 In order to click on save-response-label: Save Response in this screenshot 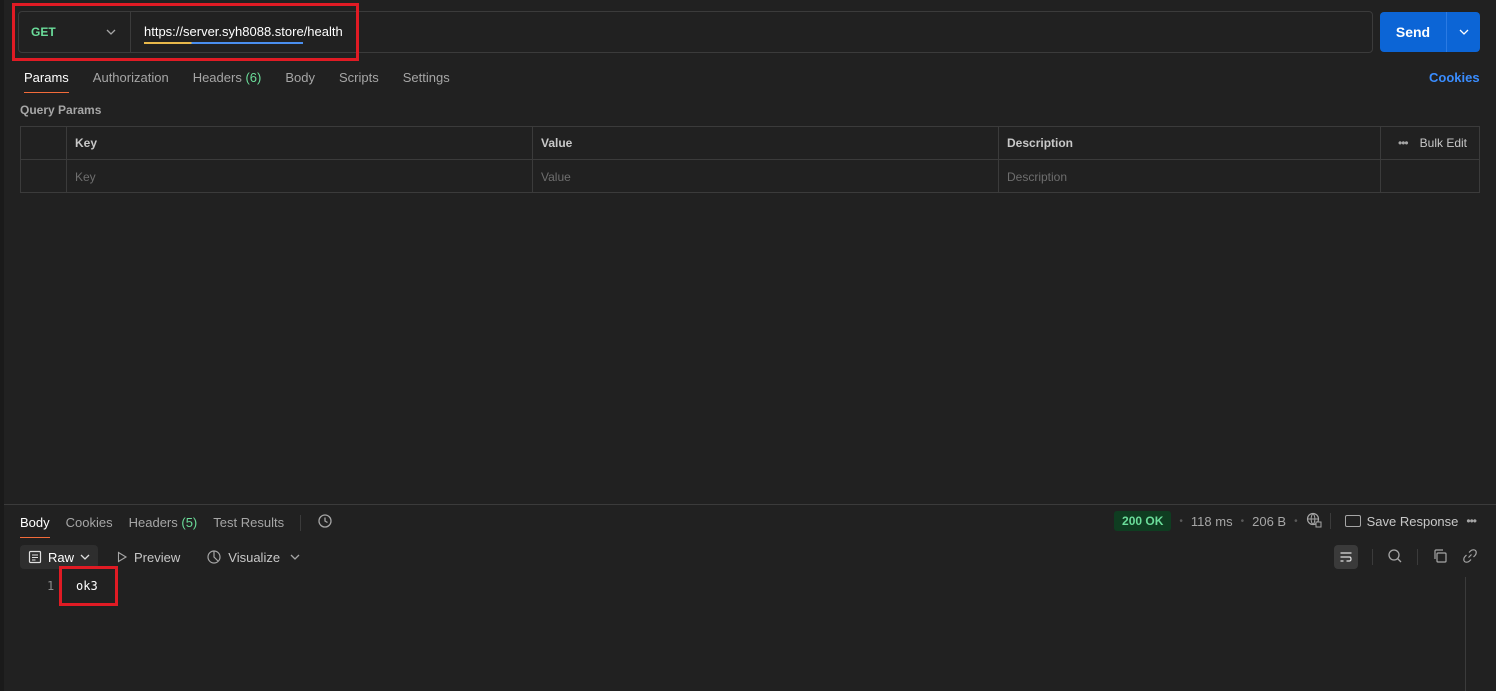, I will do `click(1412, 521)`.